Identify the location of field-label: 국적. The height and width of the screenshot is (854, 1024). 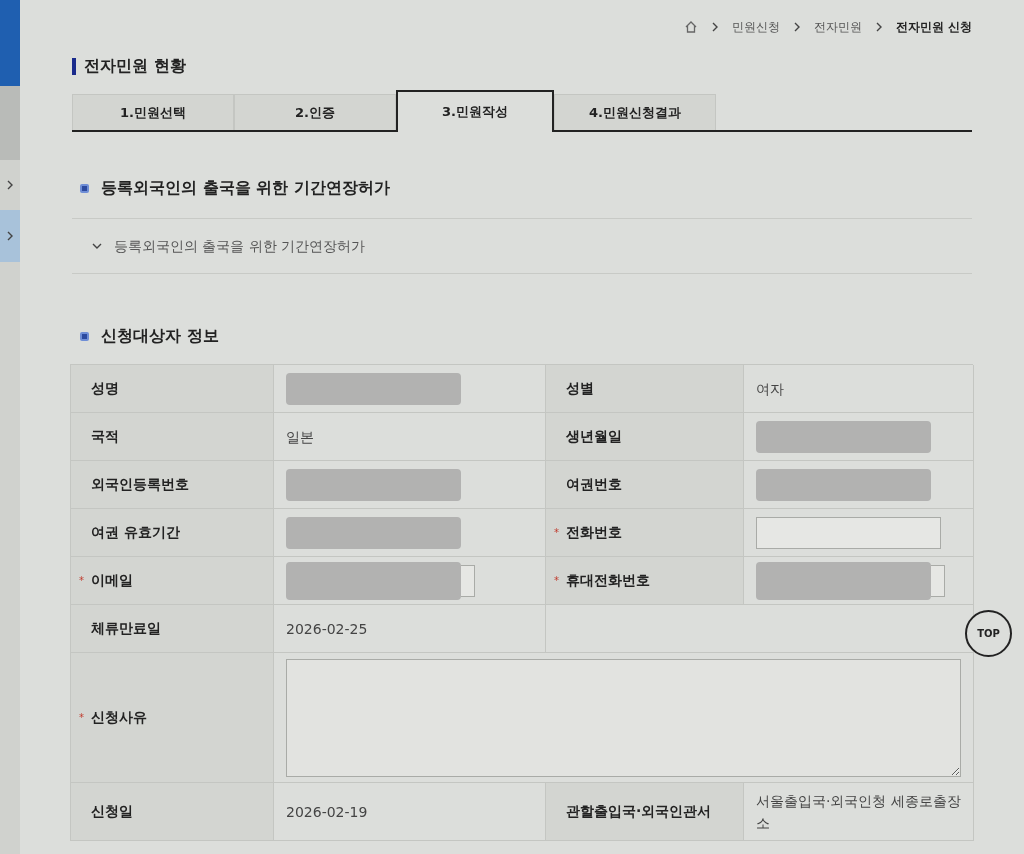
(104, 436).